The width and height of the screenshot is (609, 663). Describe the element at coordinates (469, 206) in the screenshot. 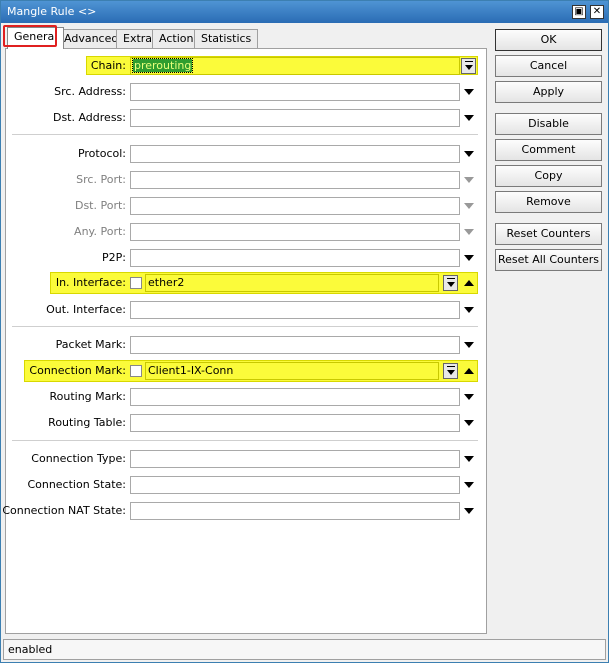

I see `dst-port-dropdown-icon` at that location.